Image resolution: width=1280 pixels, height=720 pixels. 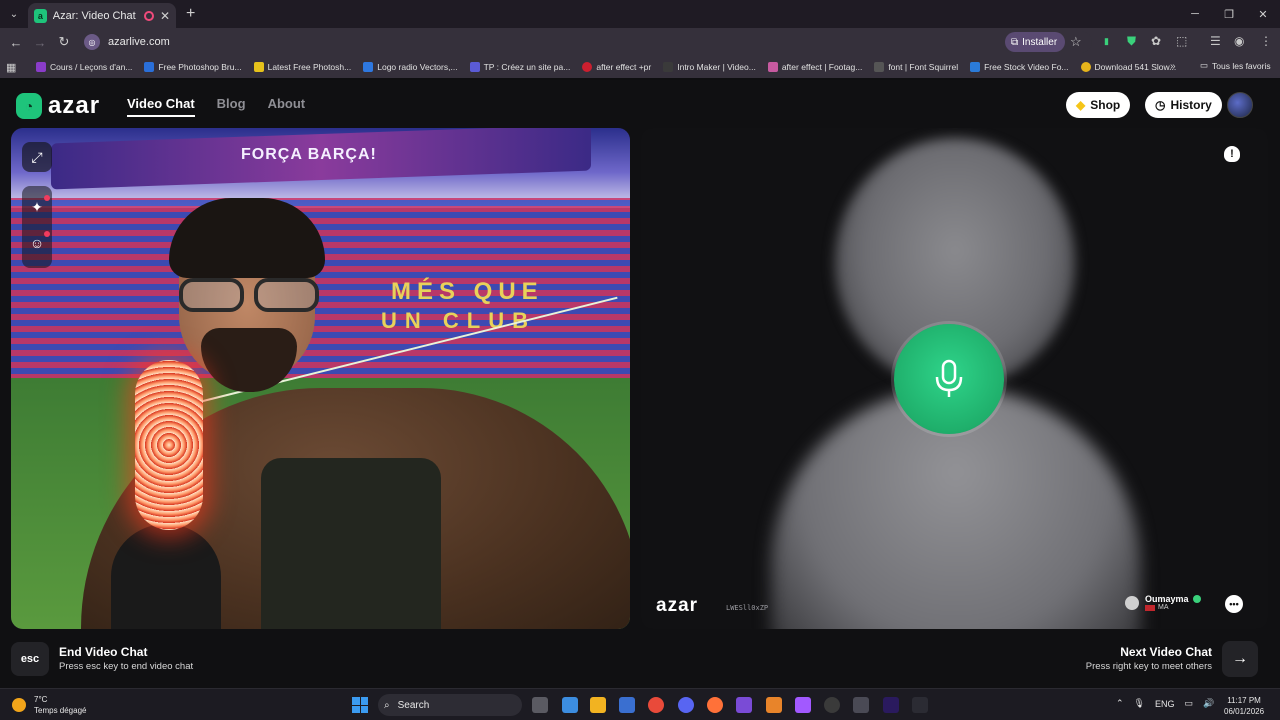 I want to click on site-info-icon: ◎, so click(x=92, y=42).